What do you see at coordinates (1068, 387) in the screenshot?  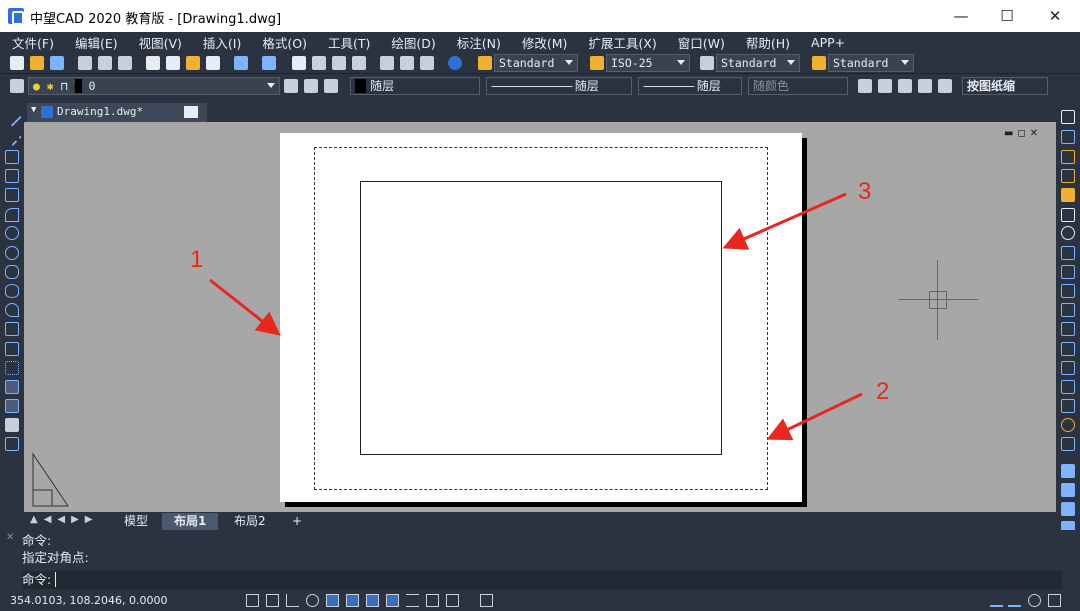 I see `fillet-icon` at bounding box center [1068, 387].